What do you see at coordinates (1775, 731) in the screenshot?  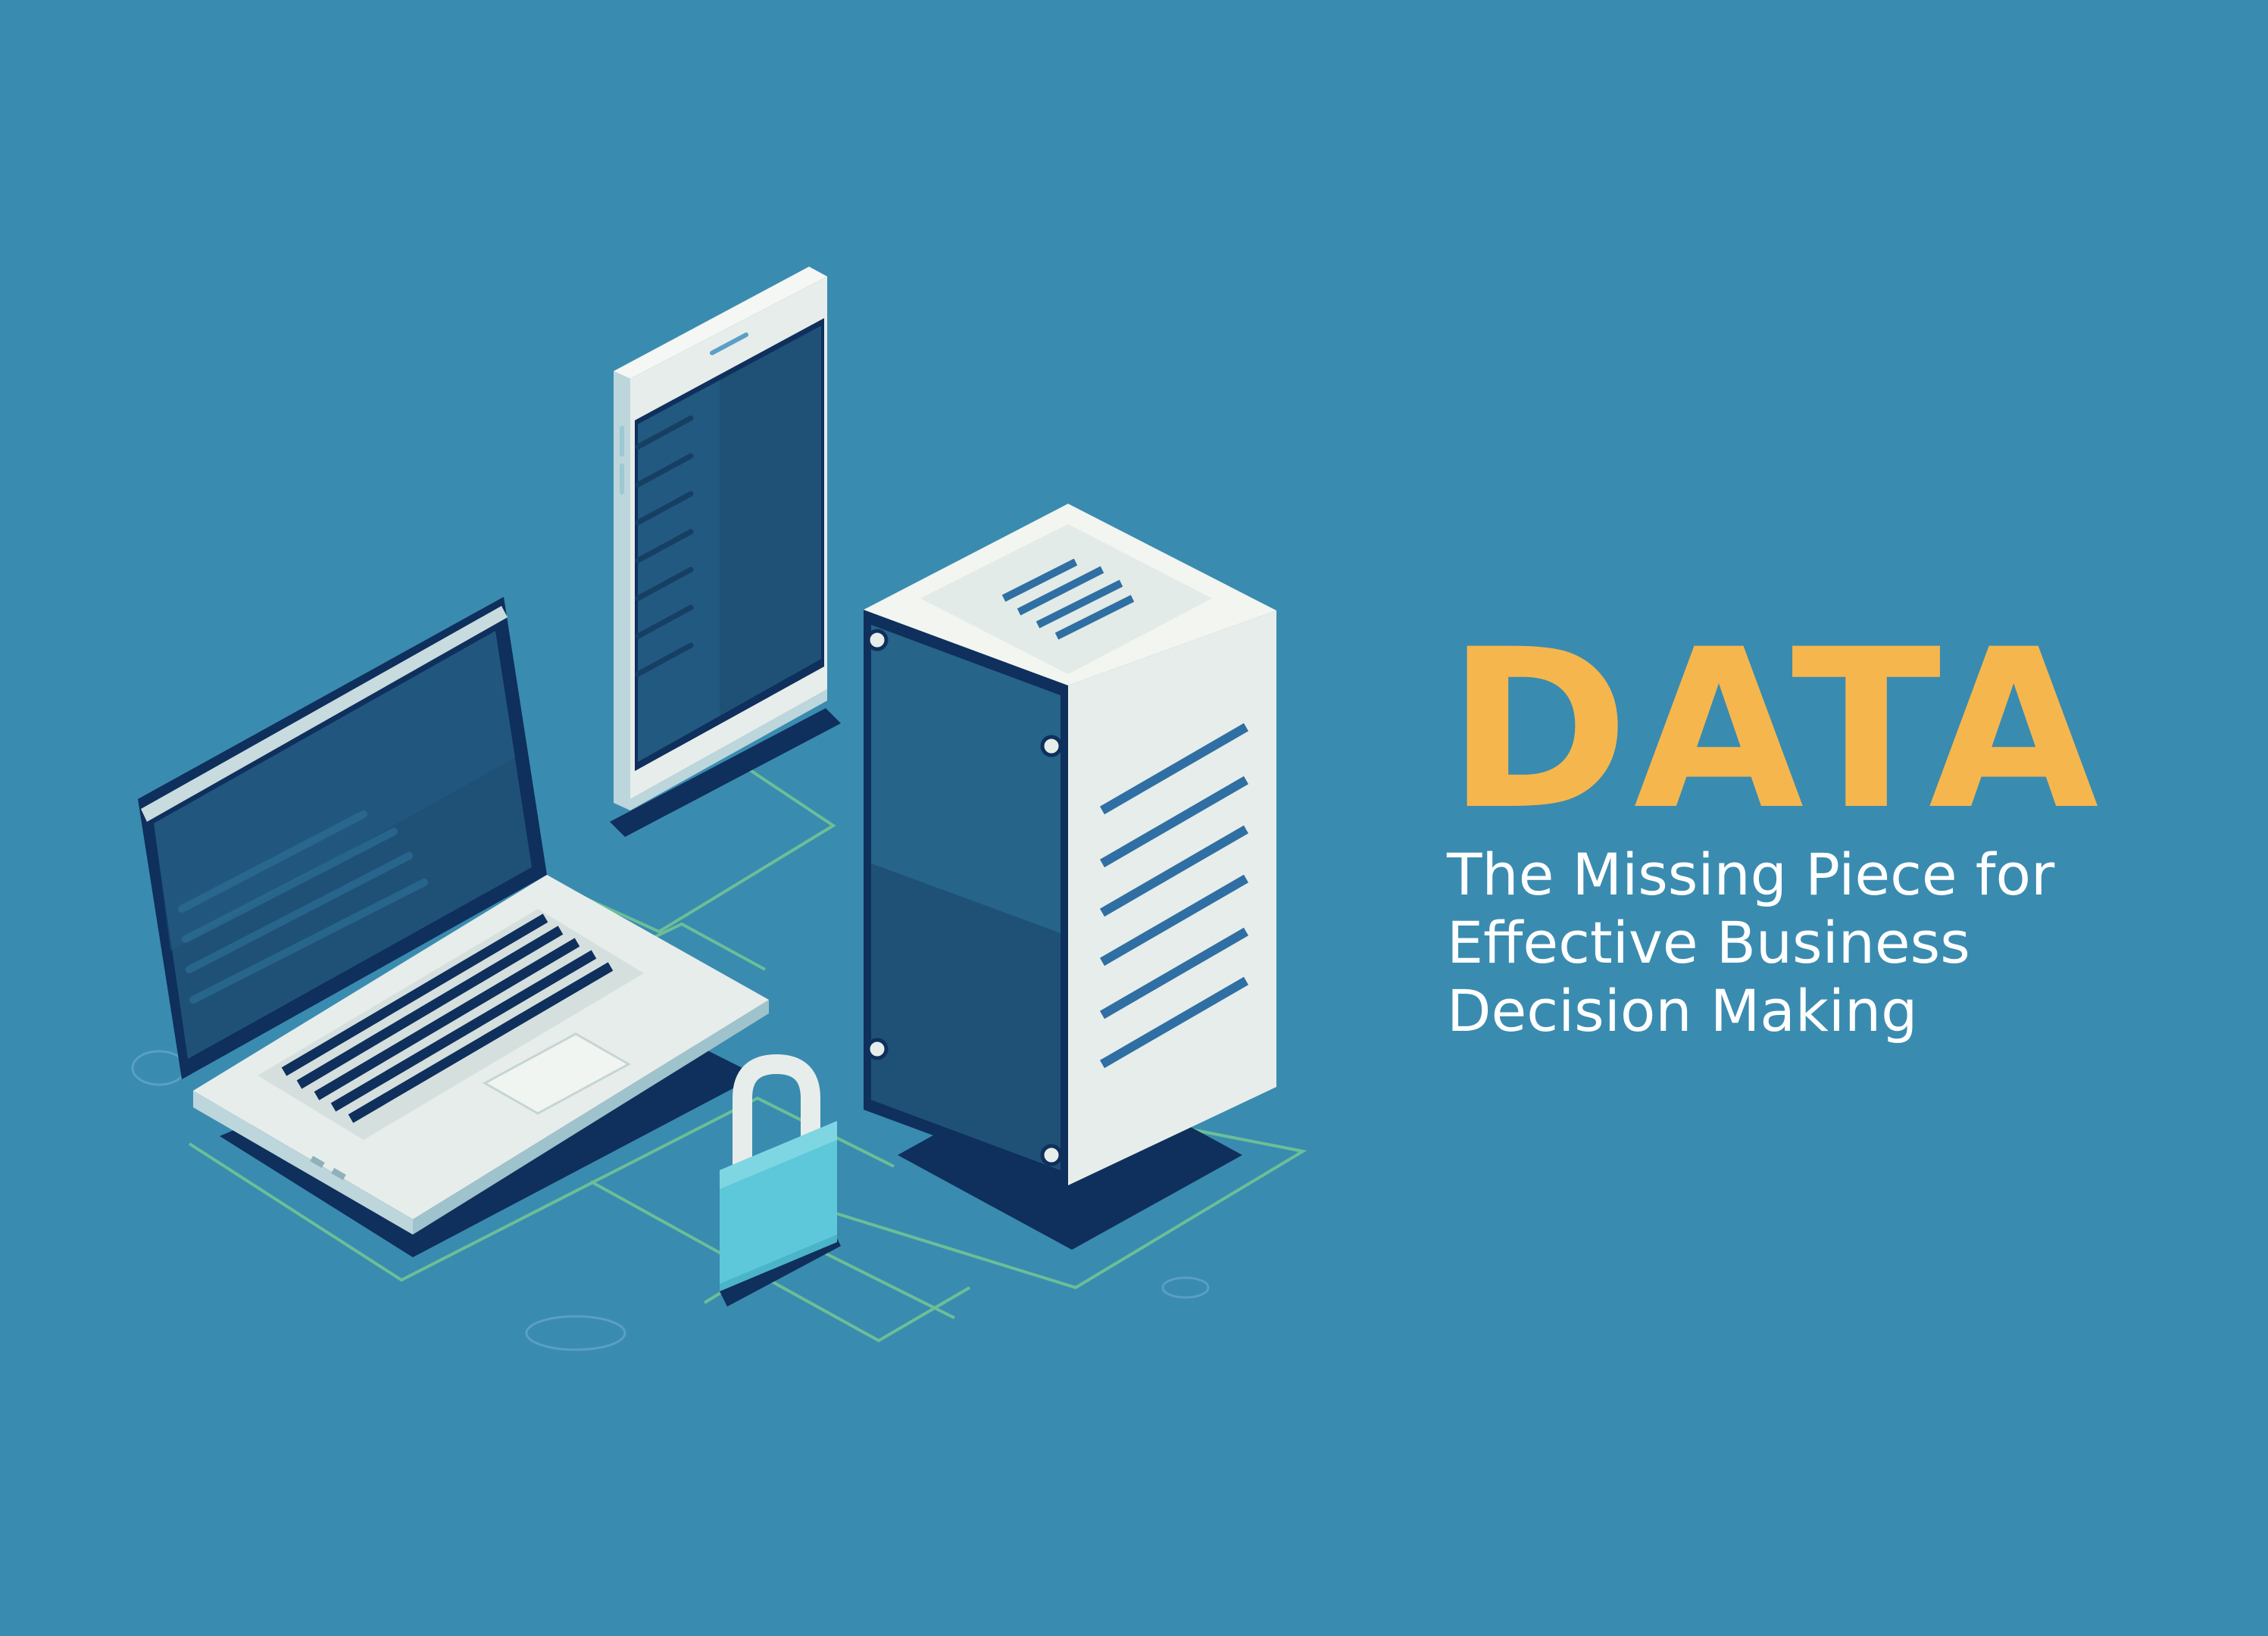 I see `headline: DATA` at bounding box center [1775, 731].